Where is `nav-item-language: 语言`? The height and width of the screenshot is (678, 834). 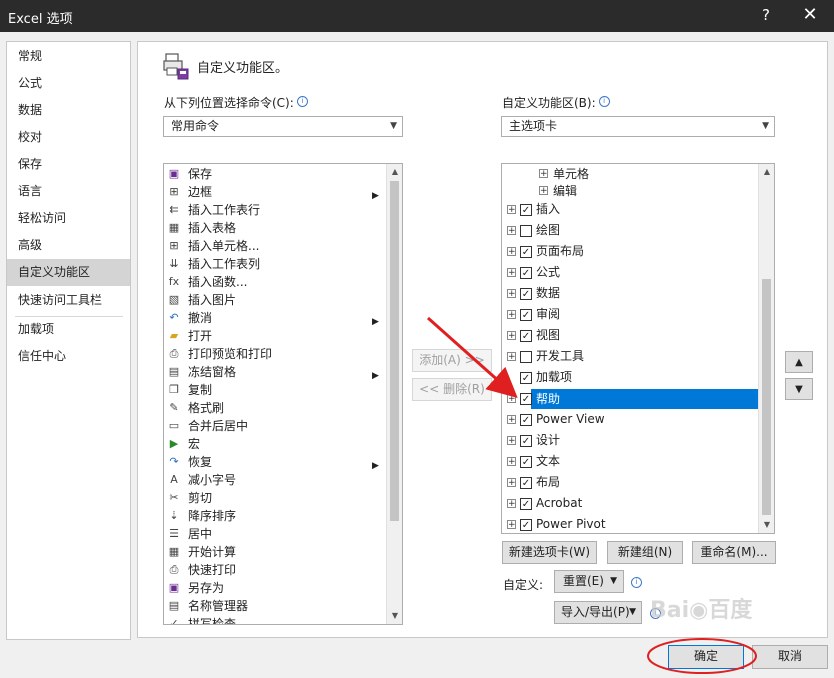 nav-item-language: 语言 is located at coordinates (68, 191).